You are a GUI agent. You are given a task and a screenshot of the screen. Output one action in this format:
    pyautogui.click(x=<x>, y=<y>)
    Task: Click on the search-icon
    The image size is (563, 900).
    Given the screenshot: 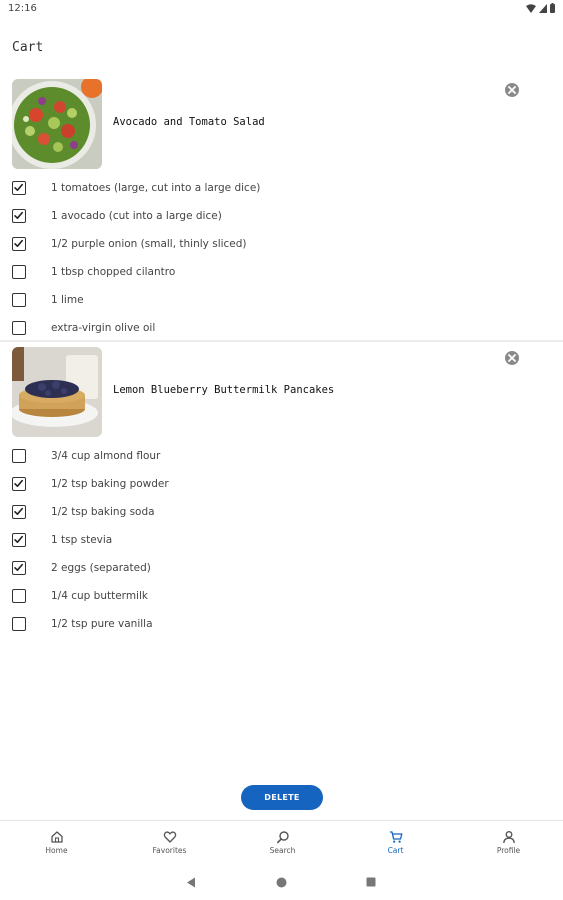 What is the action you would take?
    pyautogui.click(x=282, y=837)
    